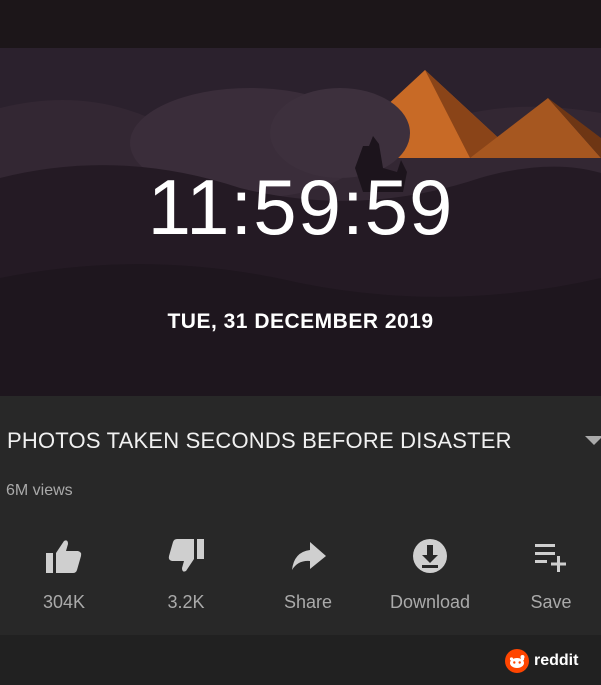 This screenshot has height=685, width=601. Describe the element at coordinates (39, 490) in the screenshot. I see `view-count: 6M views` at that location.